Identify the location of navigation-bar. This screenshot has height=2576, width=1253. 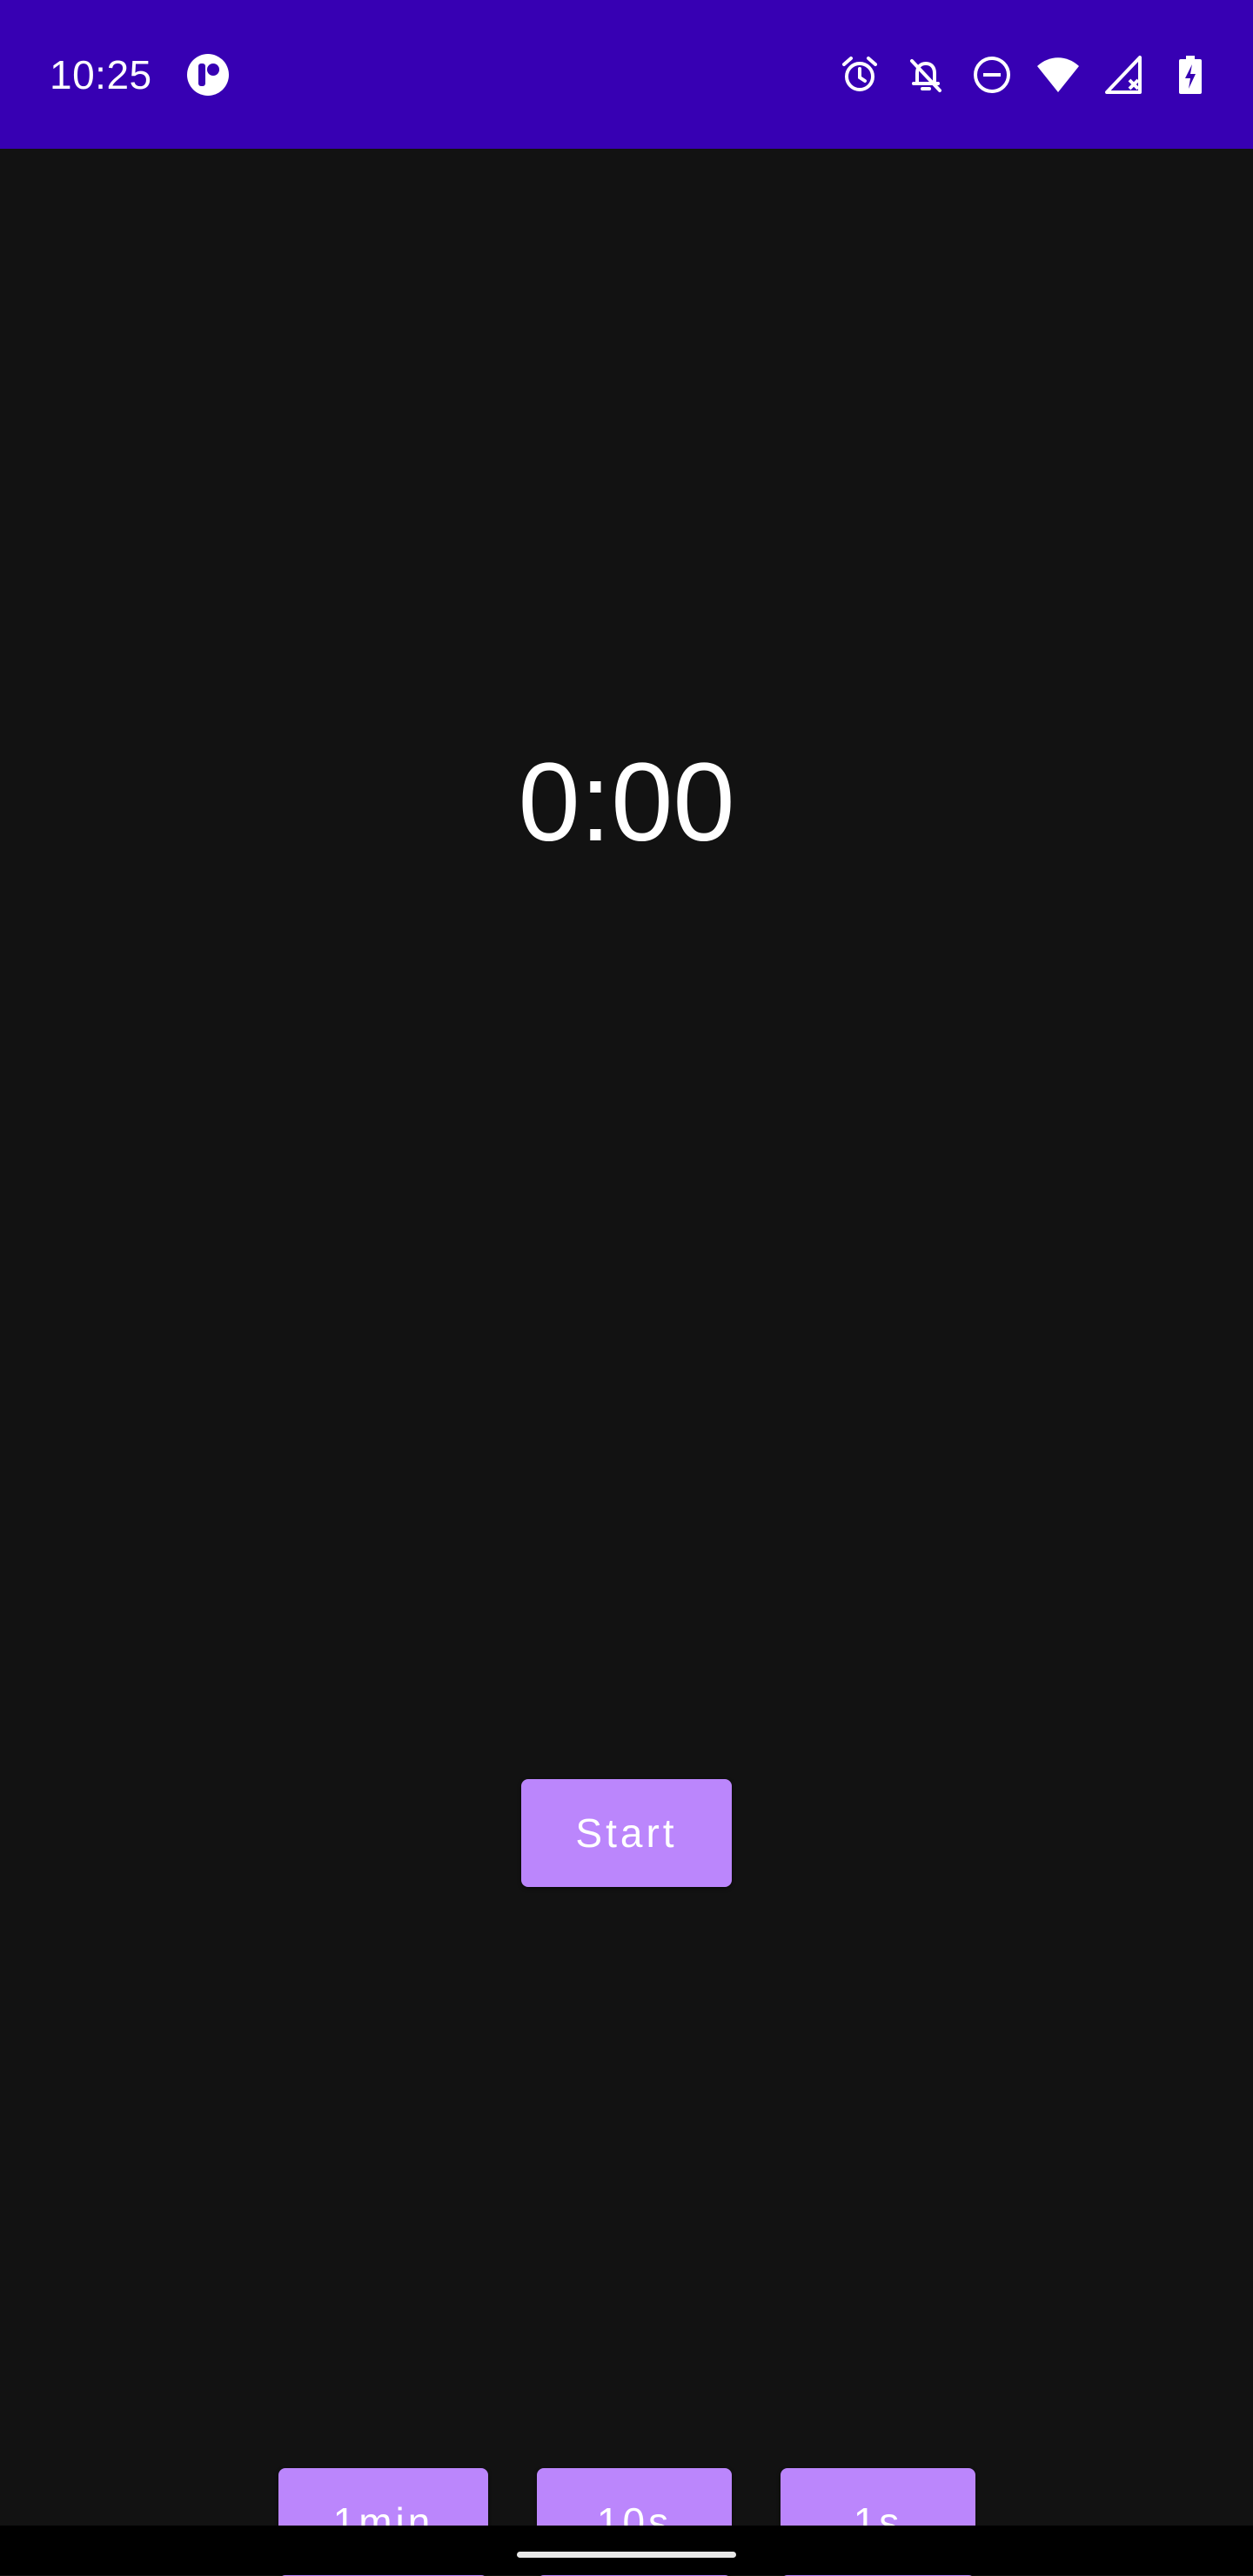
(626, 2550).